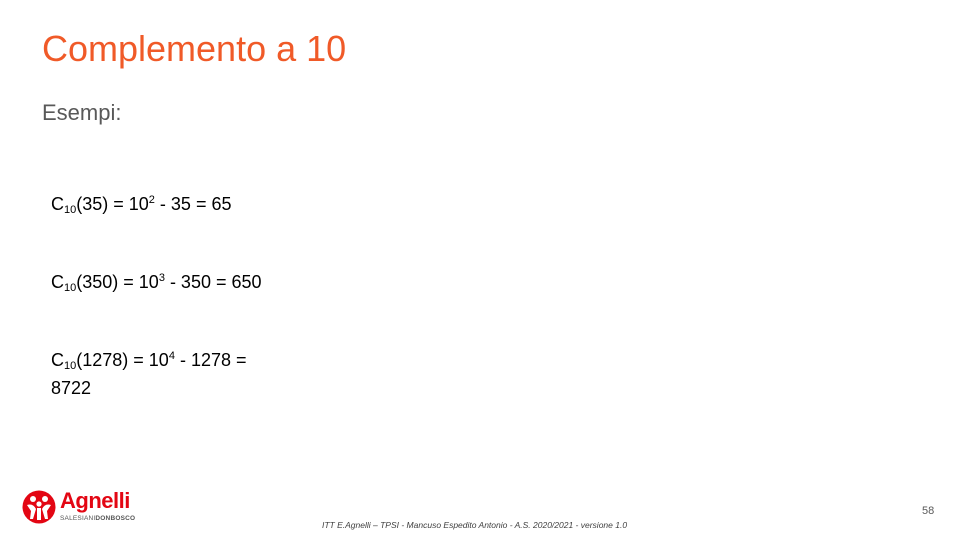 The height and width of the screenshot is (540, 960). What do you see at coordinates (928, 511) in the screenshot?
I see `page-number: 58` at bounding box center [928, 511].